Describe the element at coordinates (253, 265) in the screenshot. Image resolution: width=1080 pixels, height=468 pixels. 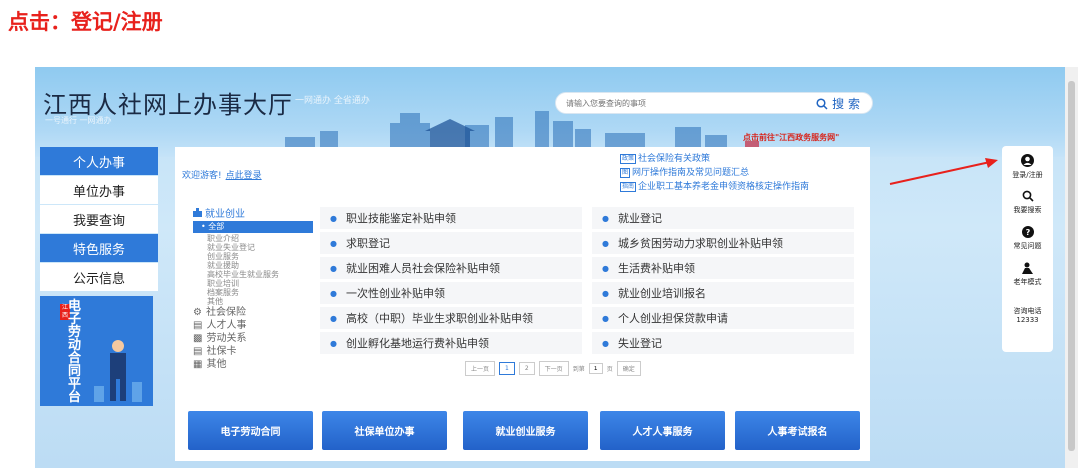
I see `subcategory-item: 就业援助` at that location.